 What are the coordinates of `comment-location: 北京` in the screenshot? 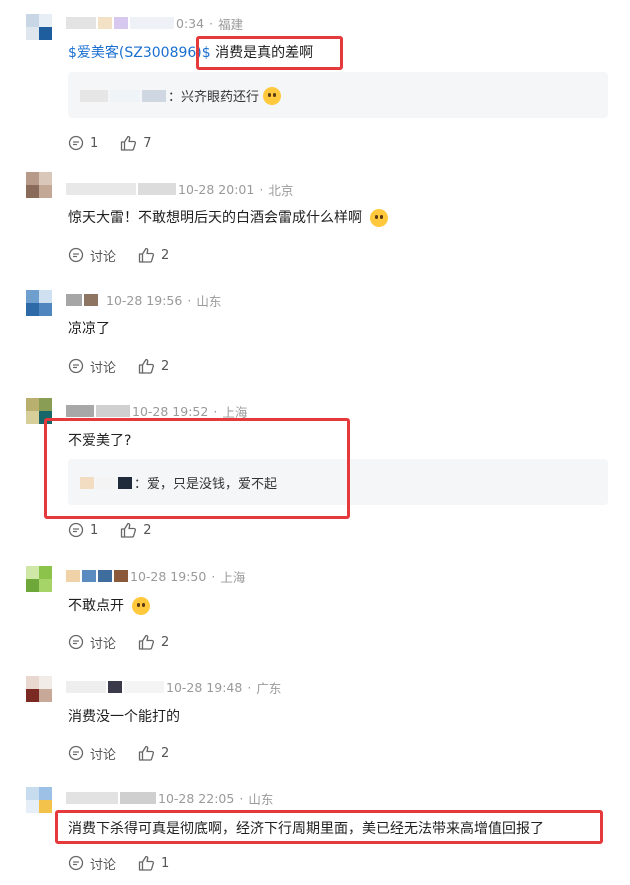 It's located at (281, 190).